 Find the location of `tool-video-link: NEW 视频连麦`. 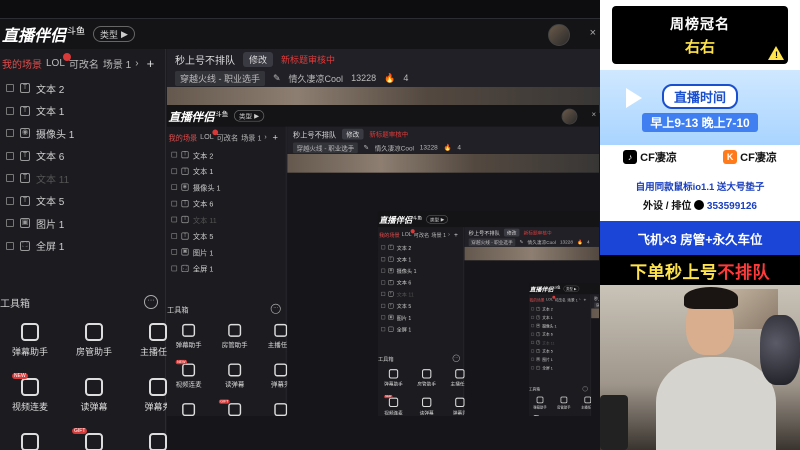

tool-video-link: NEW 视频连麦 is located at coordinates (188, 373).